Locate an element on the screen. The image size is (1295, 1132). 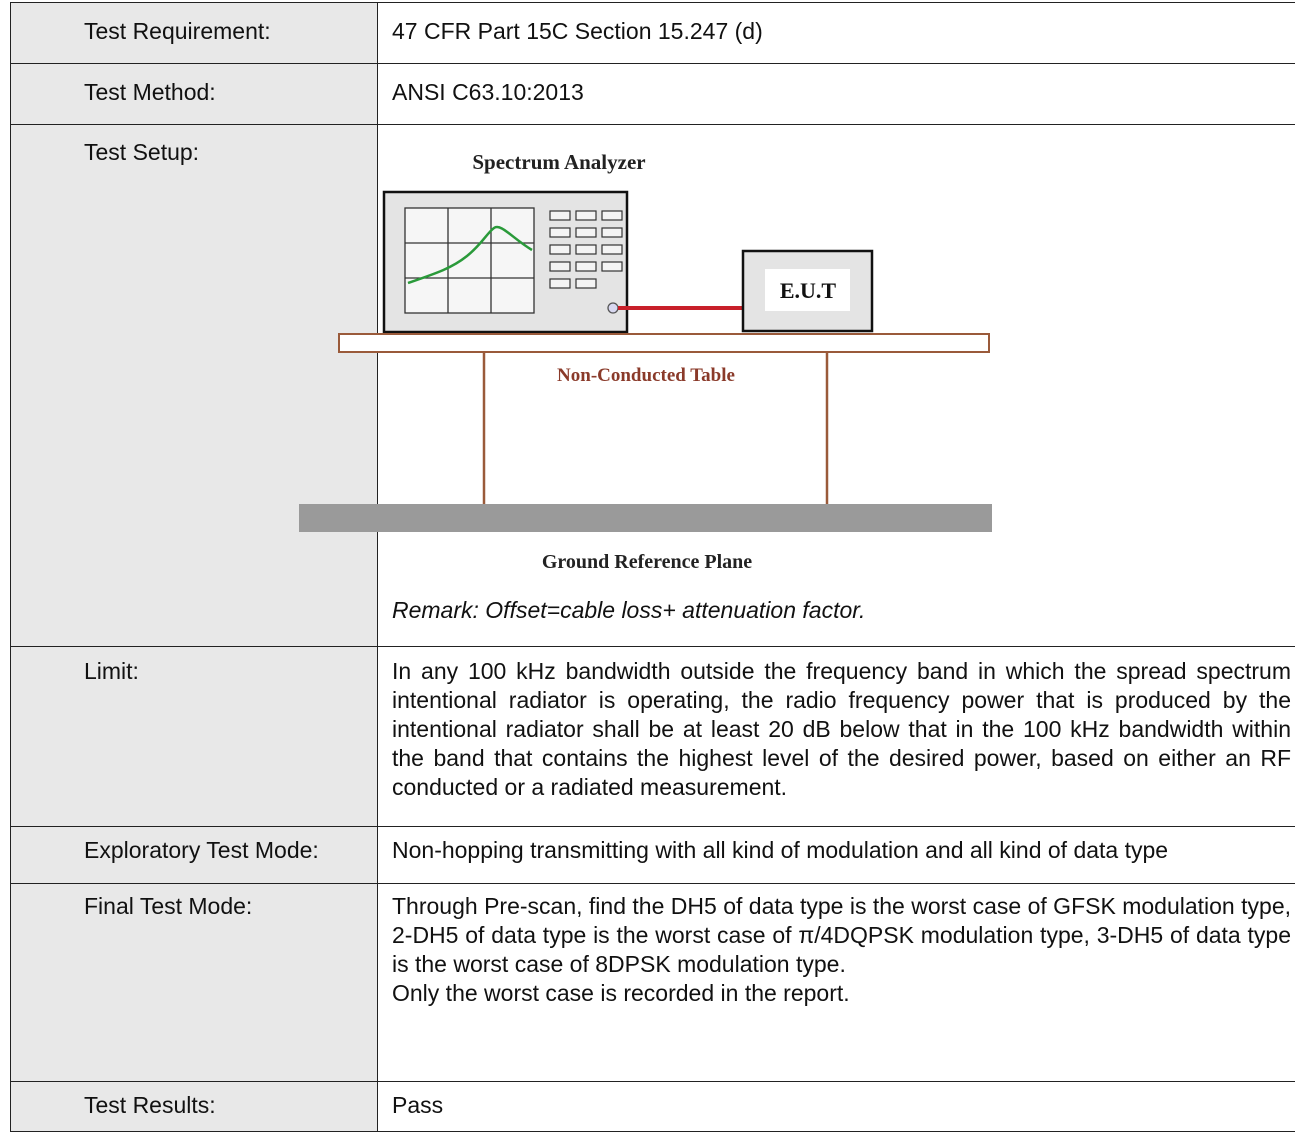
test-results-label: Test Results: is located at coordinates (194, 1107).